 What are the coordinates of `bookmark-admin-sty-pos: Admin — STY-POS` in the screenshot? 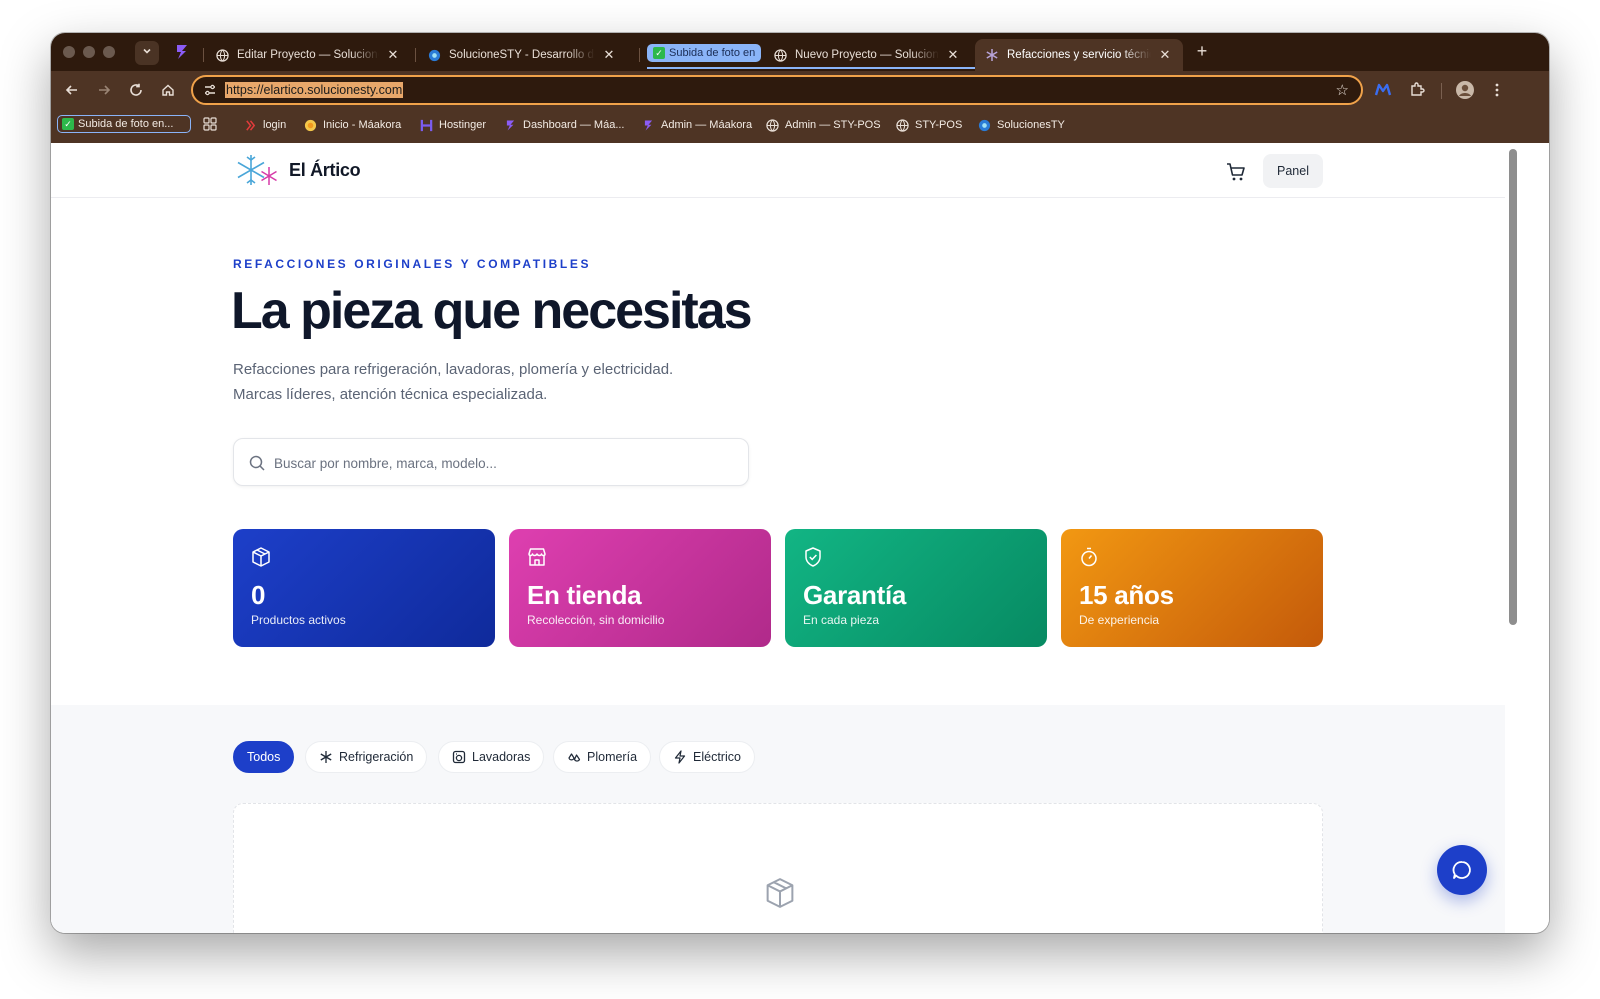 It's located at (823, 125).